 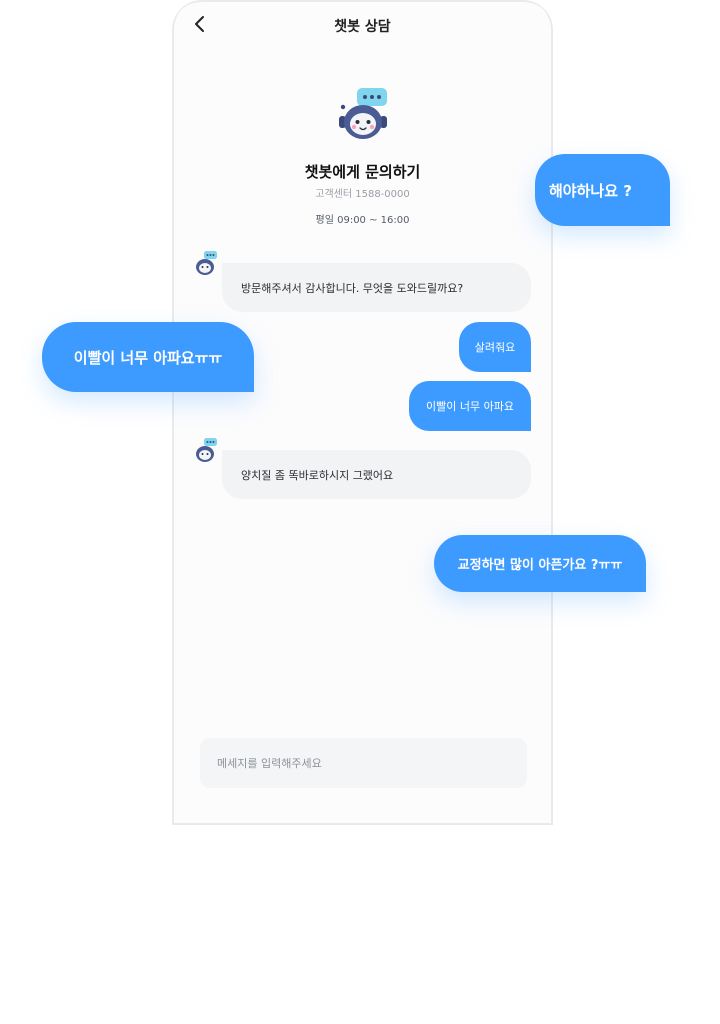 I want to click on message-input, so click(x=362, y=763).